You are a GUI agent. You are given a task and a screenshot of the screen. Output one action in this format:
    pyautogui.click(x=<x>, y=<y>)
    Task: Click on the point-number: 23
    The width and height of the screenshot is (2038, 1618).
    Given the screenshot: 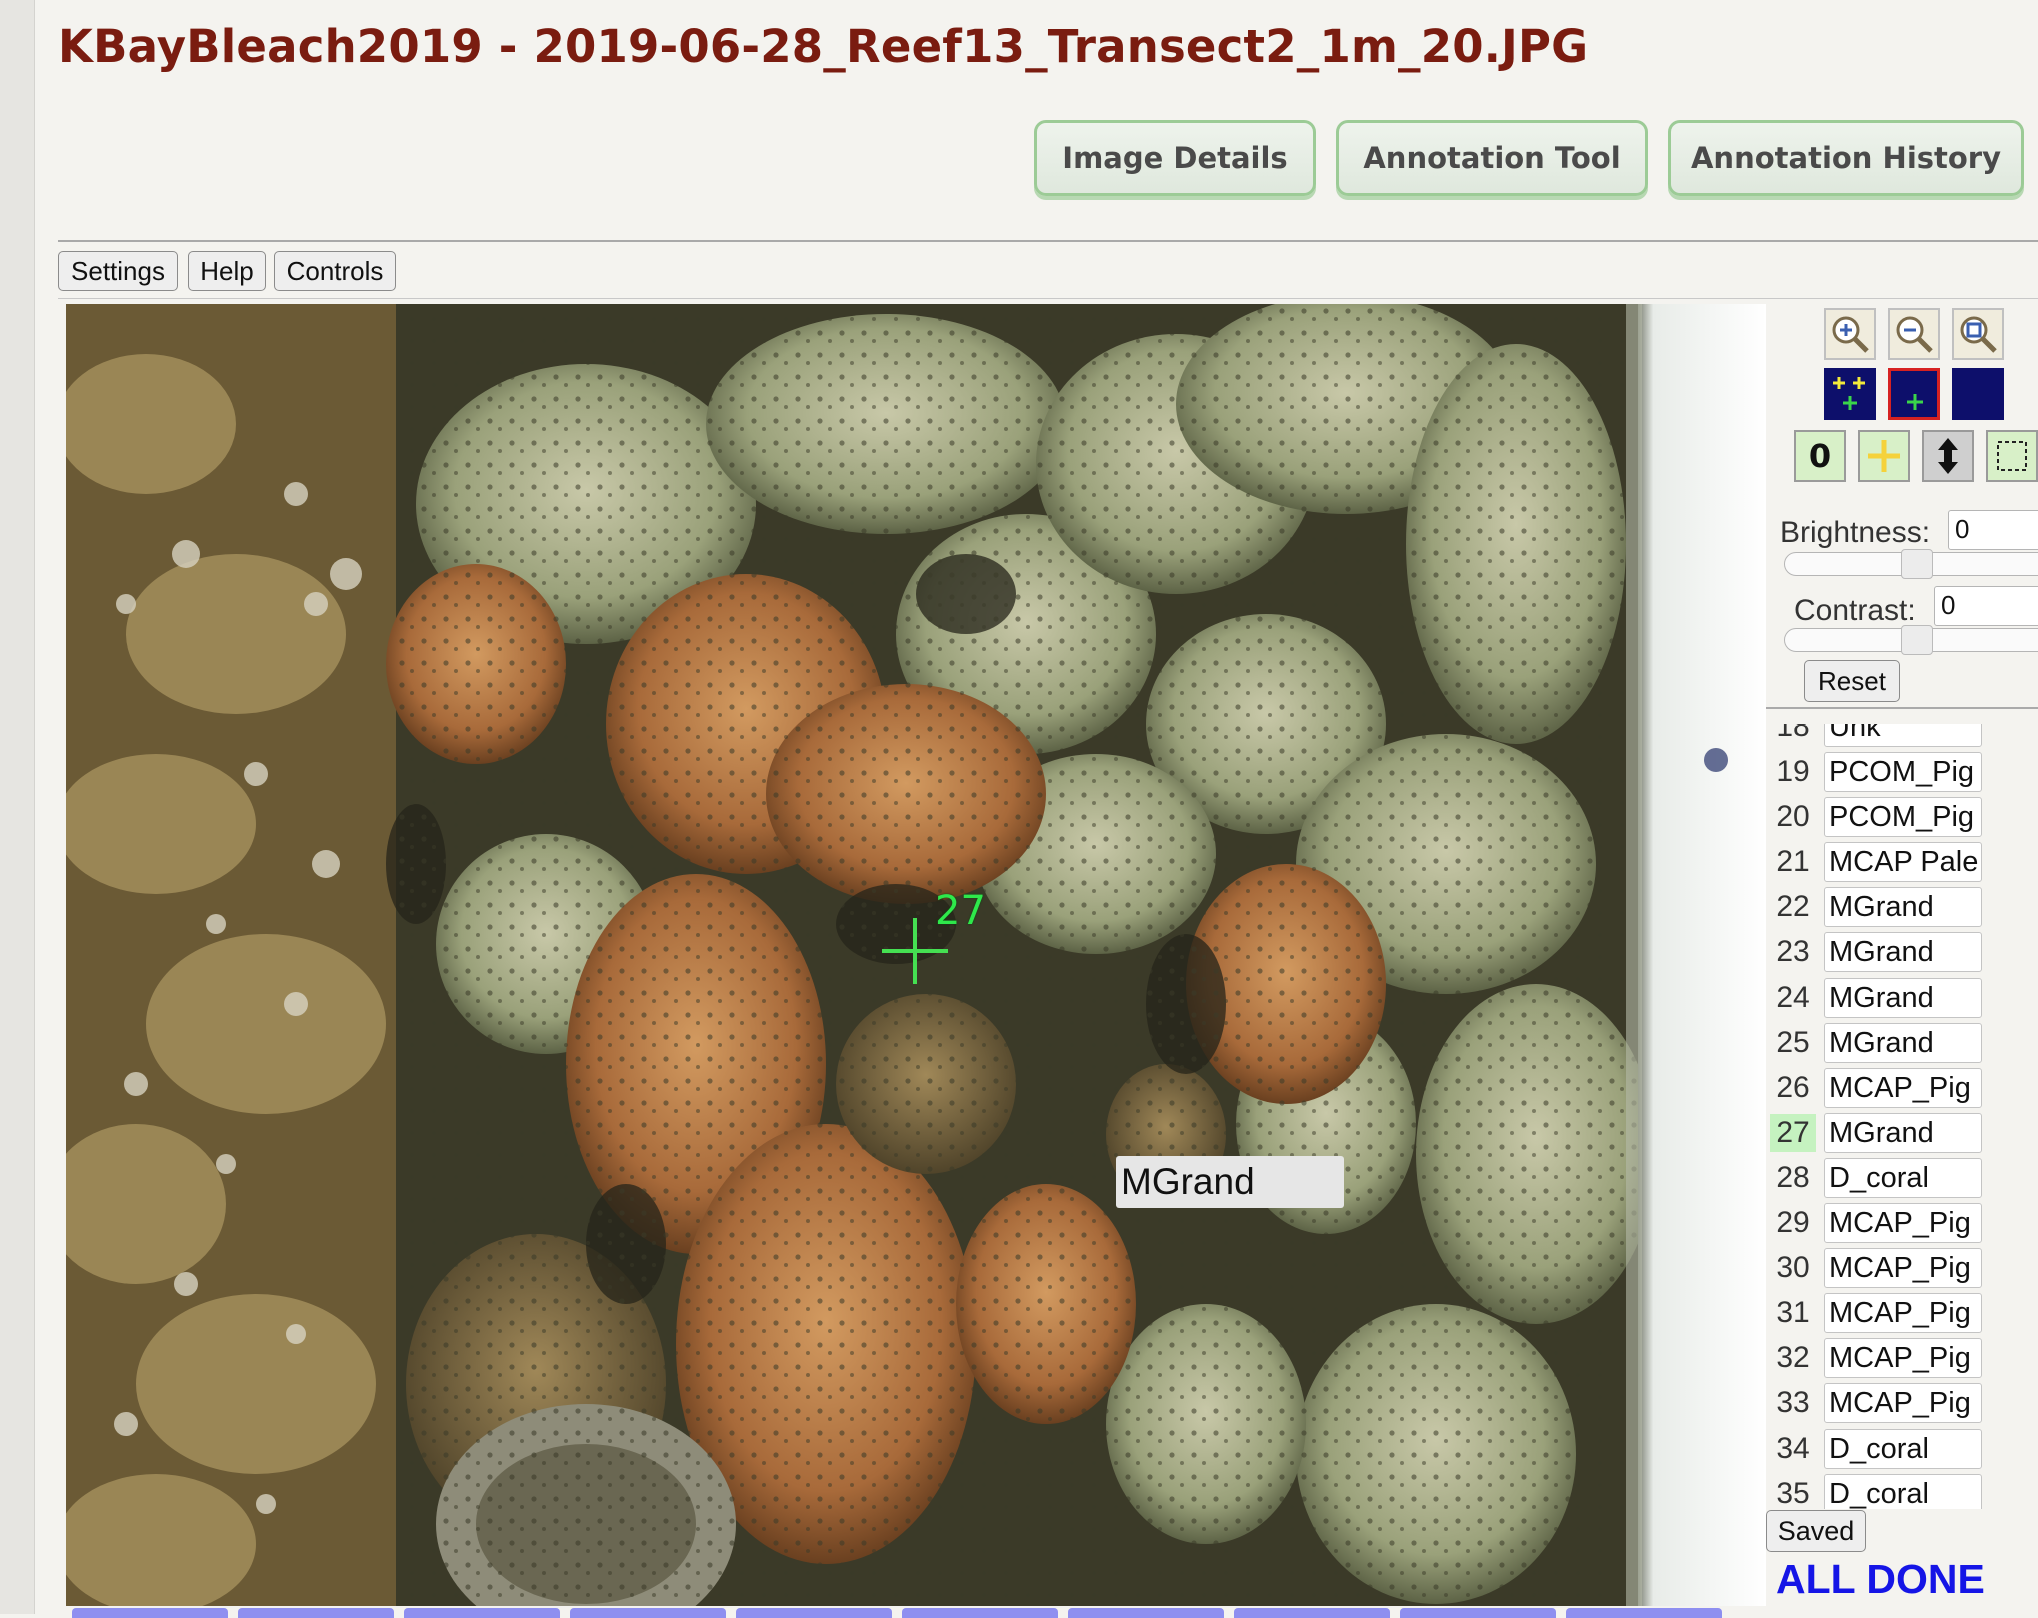 What is the action you would take?
    pyautogui.click(x=1793, y=952)
    